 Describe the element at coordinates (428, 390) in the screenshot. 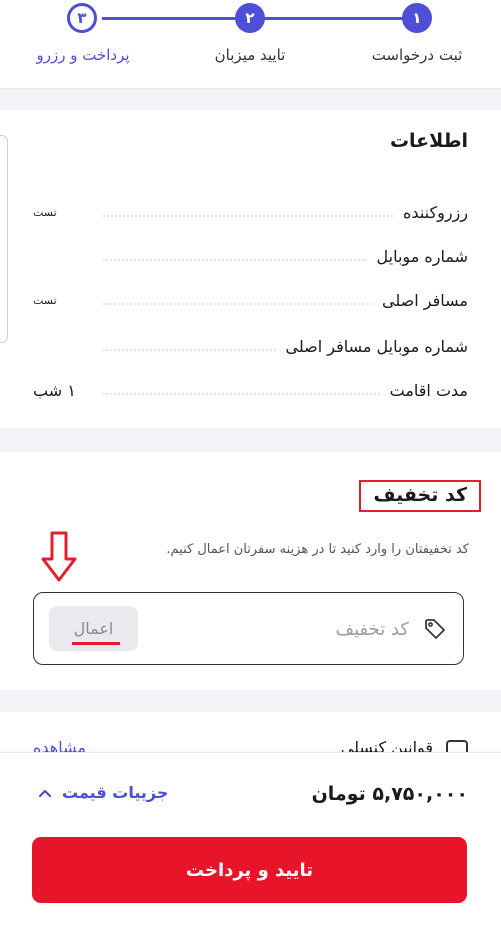

I see `info-label: مدت اقامت` at that location.